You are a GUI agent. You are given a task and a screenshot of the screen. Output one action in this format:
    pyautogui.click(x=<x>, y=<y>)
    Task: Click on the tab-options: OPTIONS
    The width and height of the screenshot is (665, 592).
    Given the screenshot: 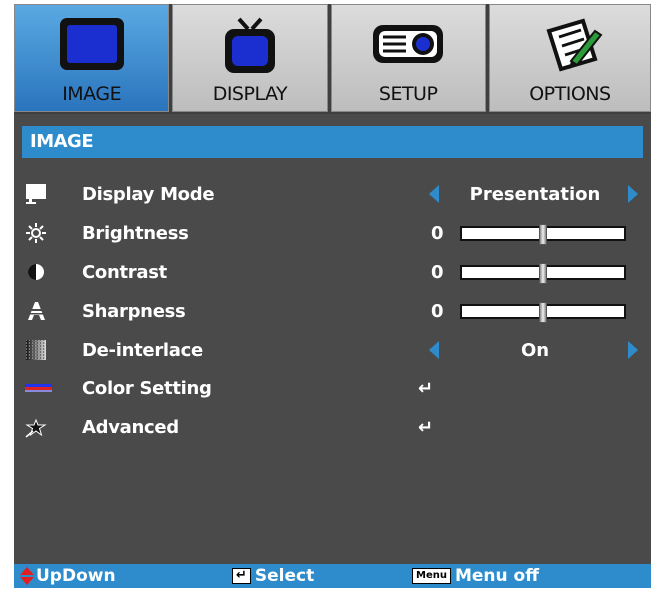 What is the action you would take?
    pyautogui.click(x=569, y=58)
    